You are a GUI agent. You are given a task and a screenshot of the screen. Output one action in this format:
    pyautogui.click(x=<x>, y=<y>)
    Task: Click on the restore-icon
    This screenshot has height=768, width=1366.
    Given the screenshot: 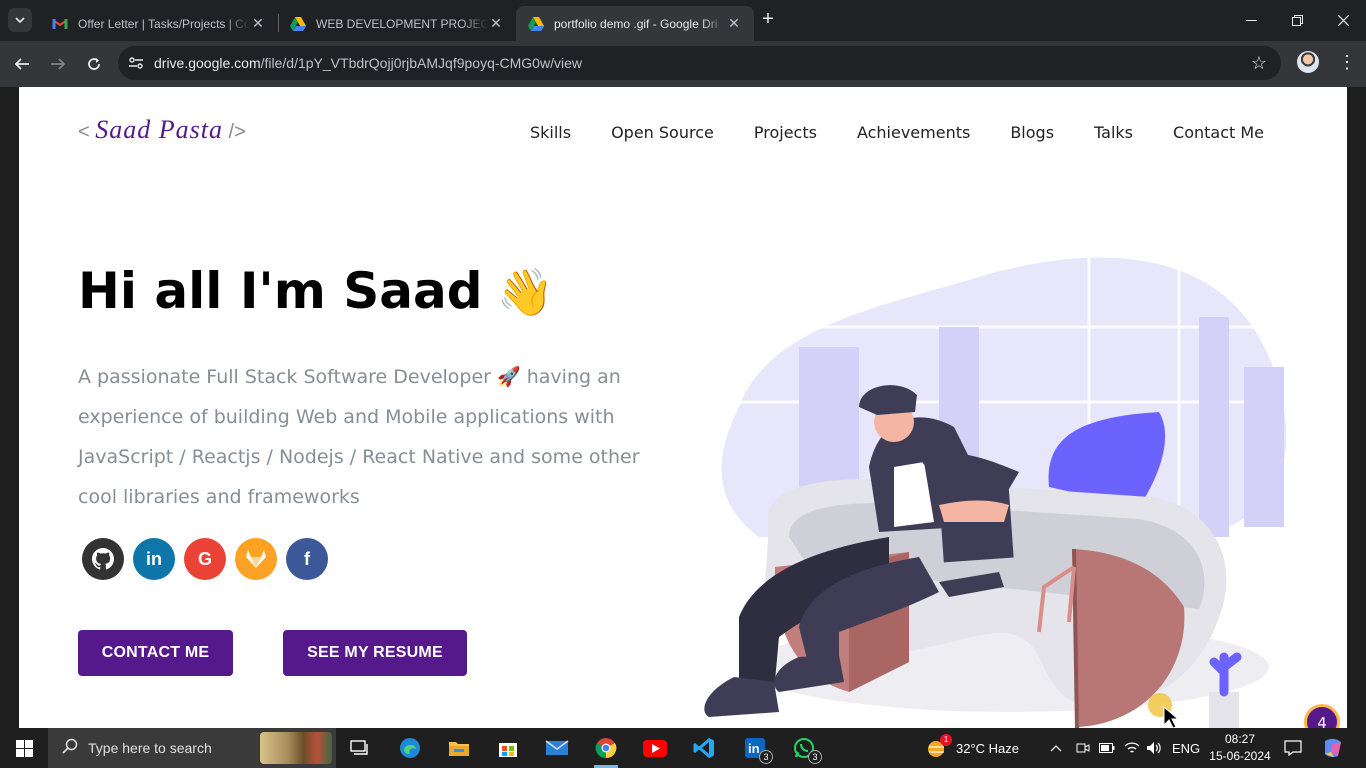 What is the action you would take?
    pyautogui.click(x=1297, y=20)
    